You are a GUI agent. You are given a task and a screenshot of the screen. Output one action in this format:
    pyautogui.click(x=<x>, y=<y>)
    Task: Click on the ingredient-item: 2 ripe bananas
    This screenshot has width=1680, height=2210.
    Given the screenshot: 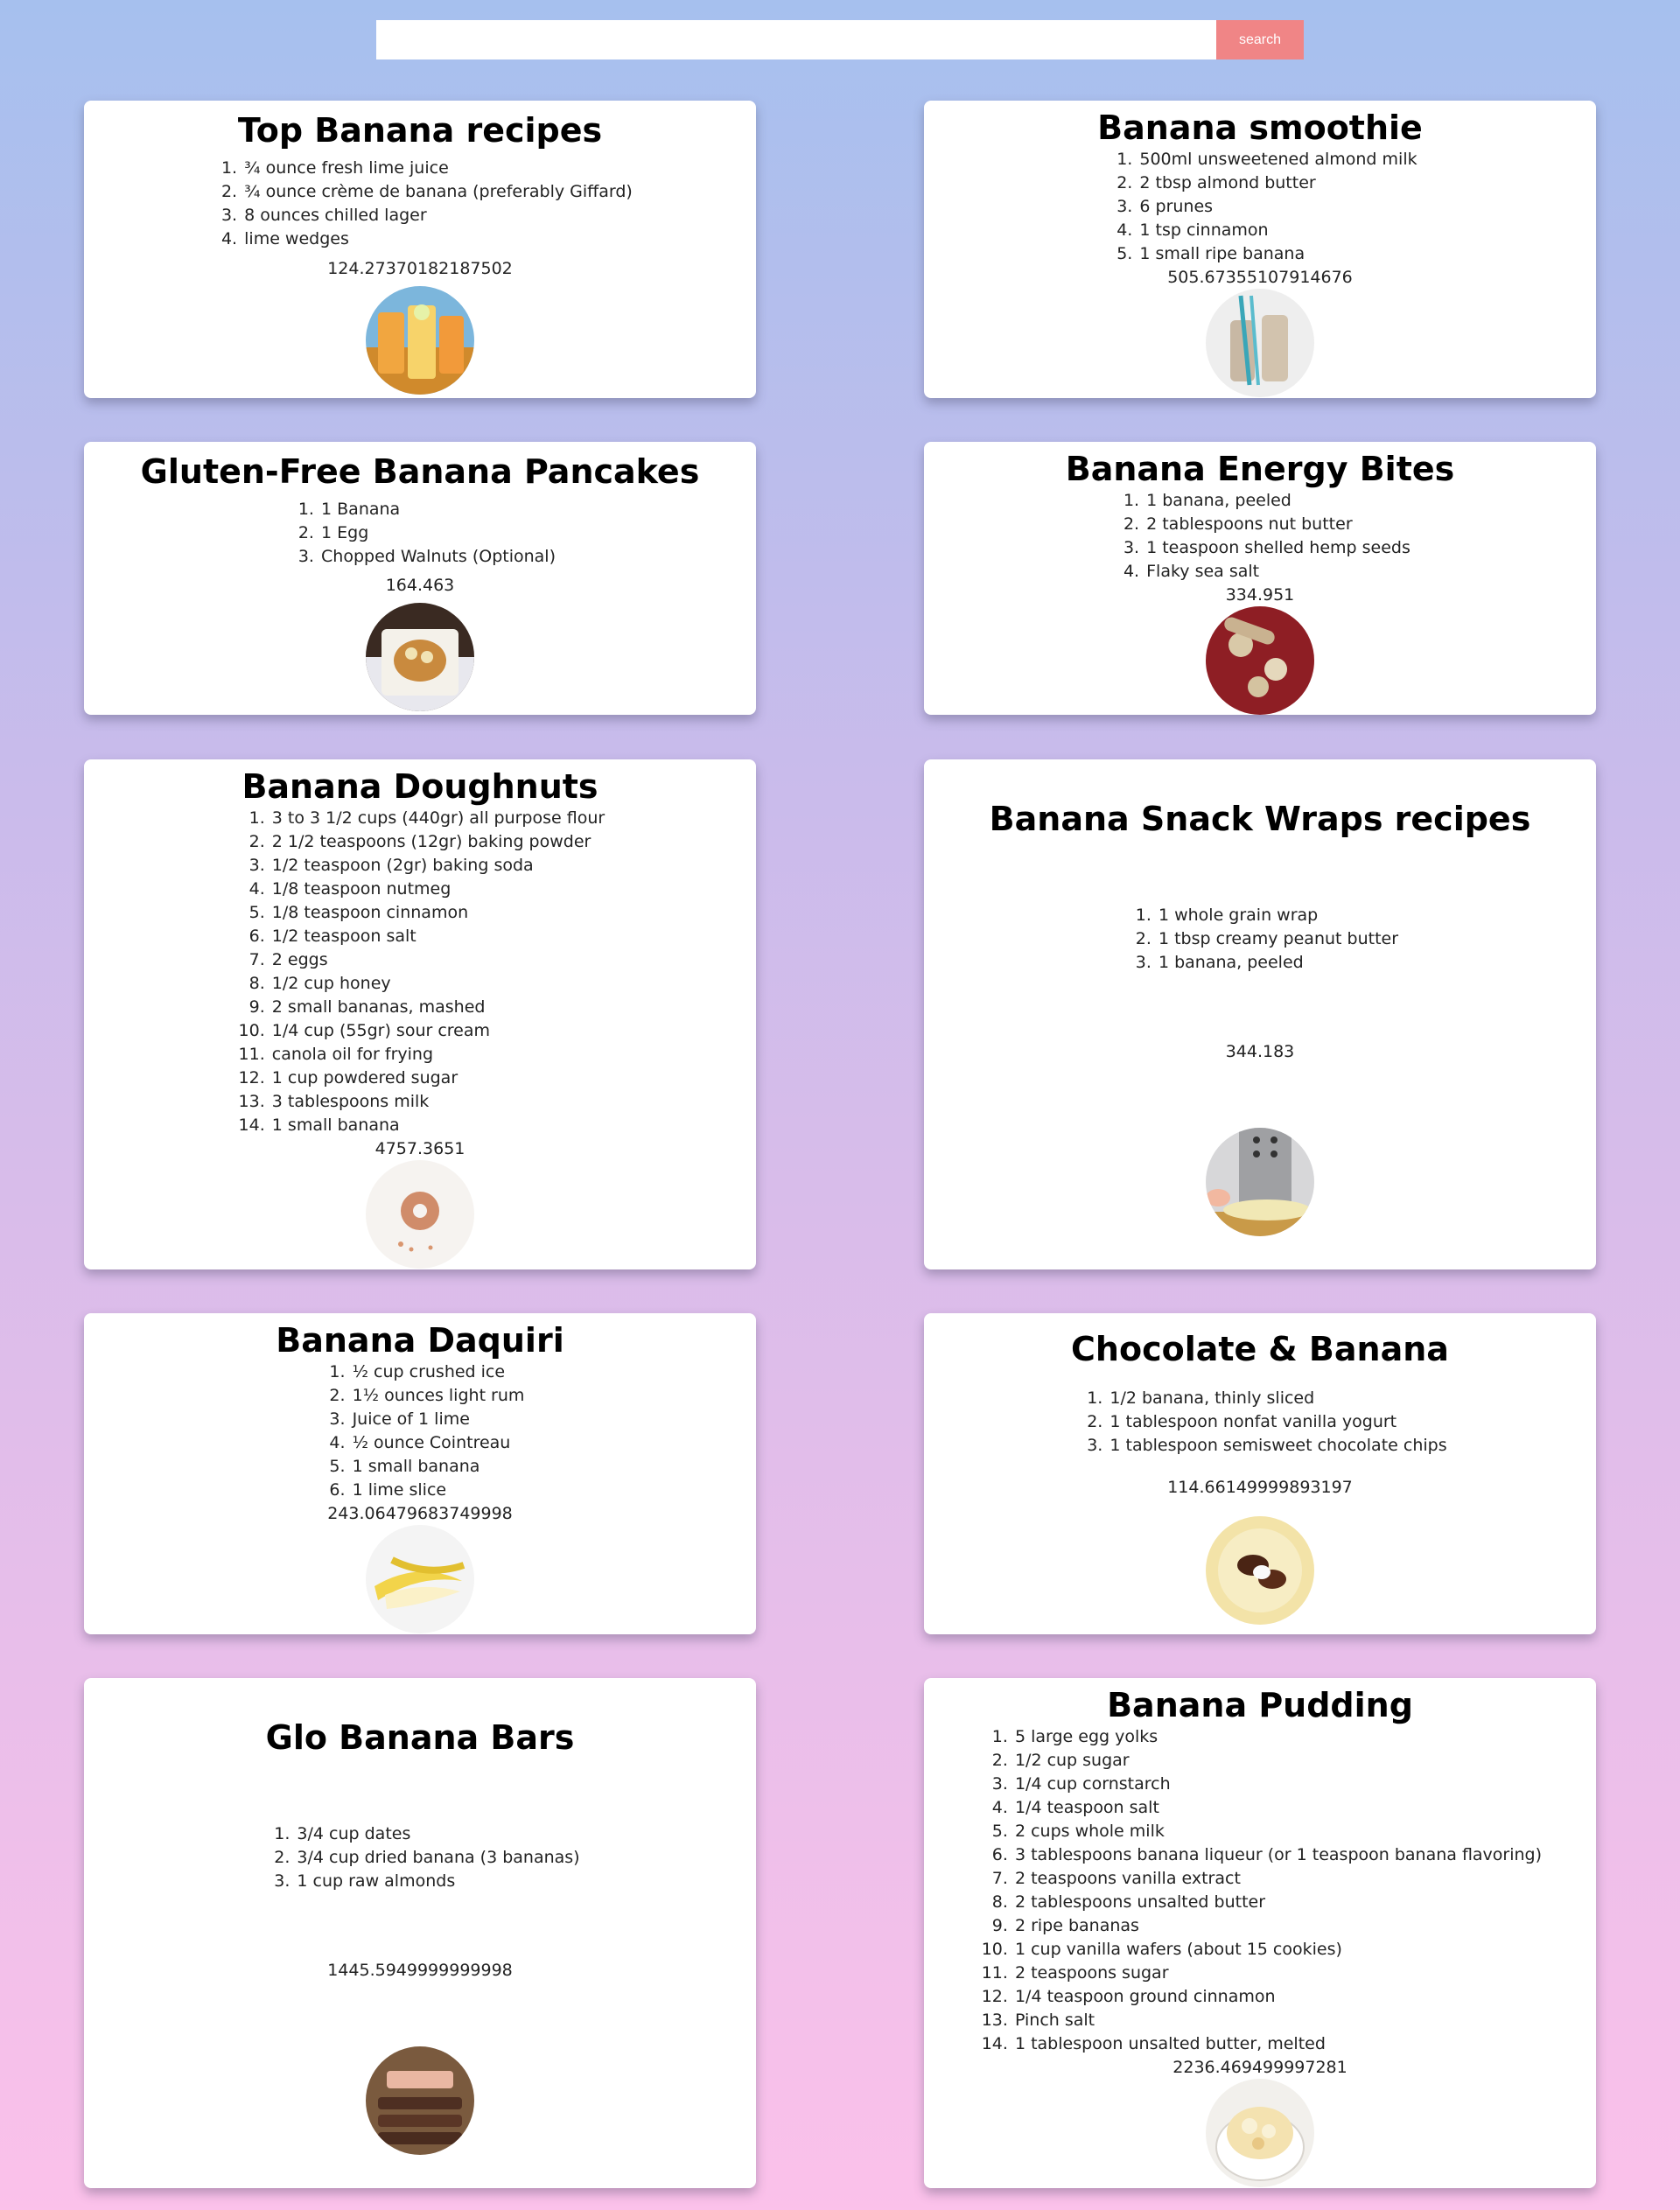 What is the action you would take?
    pyautogui.click(x=1277, y=1926)
    